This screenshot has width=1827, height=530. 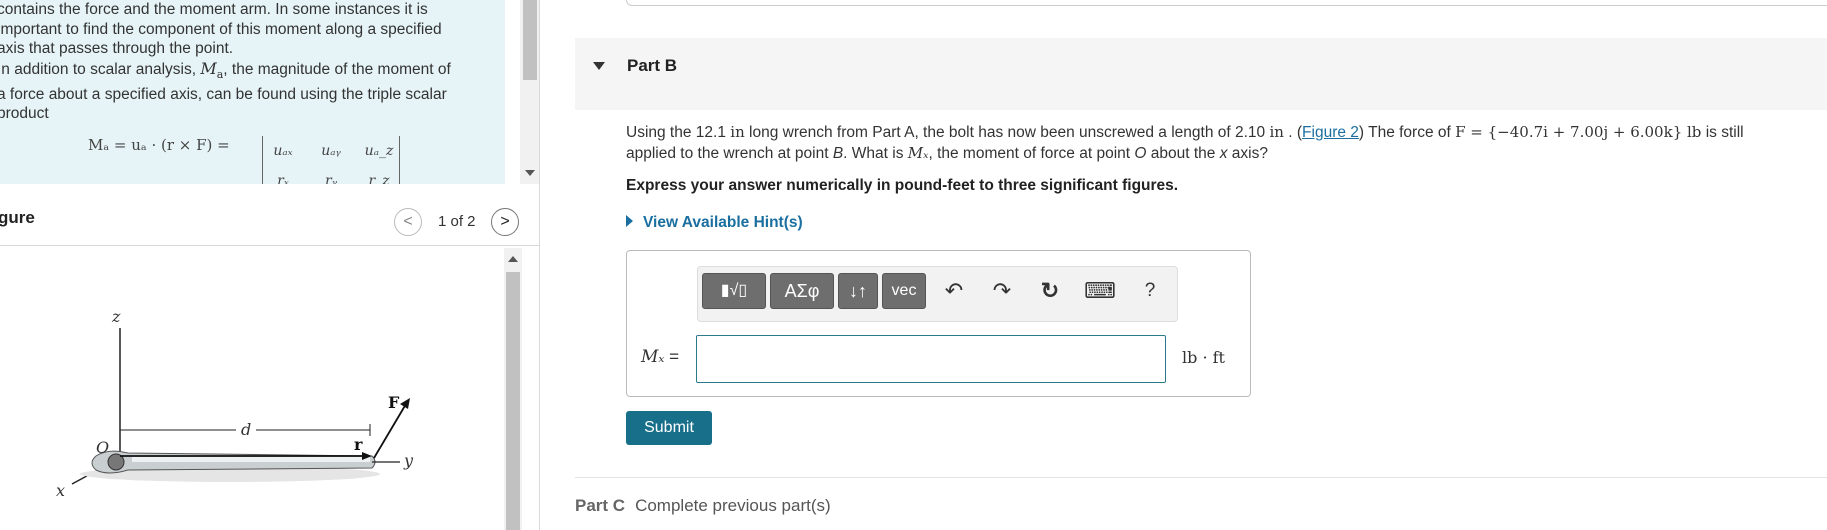 I want to click on answer-input, so click(x=931, y=359).